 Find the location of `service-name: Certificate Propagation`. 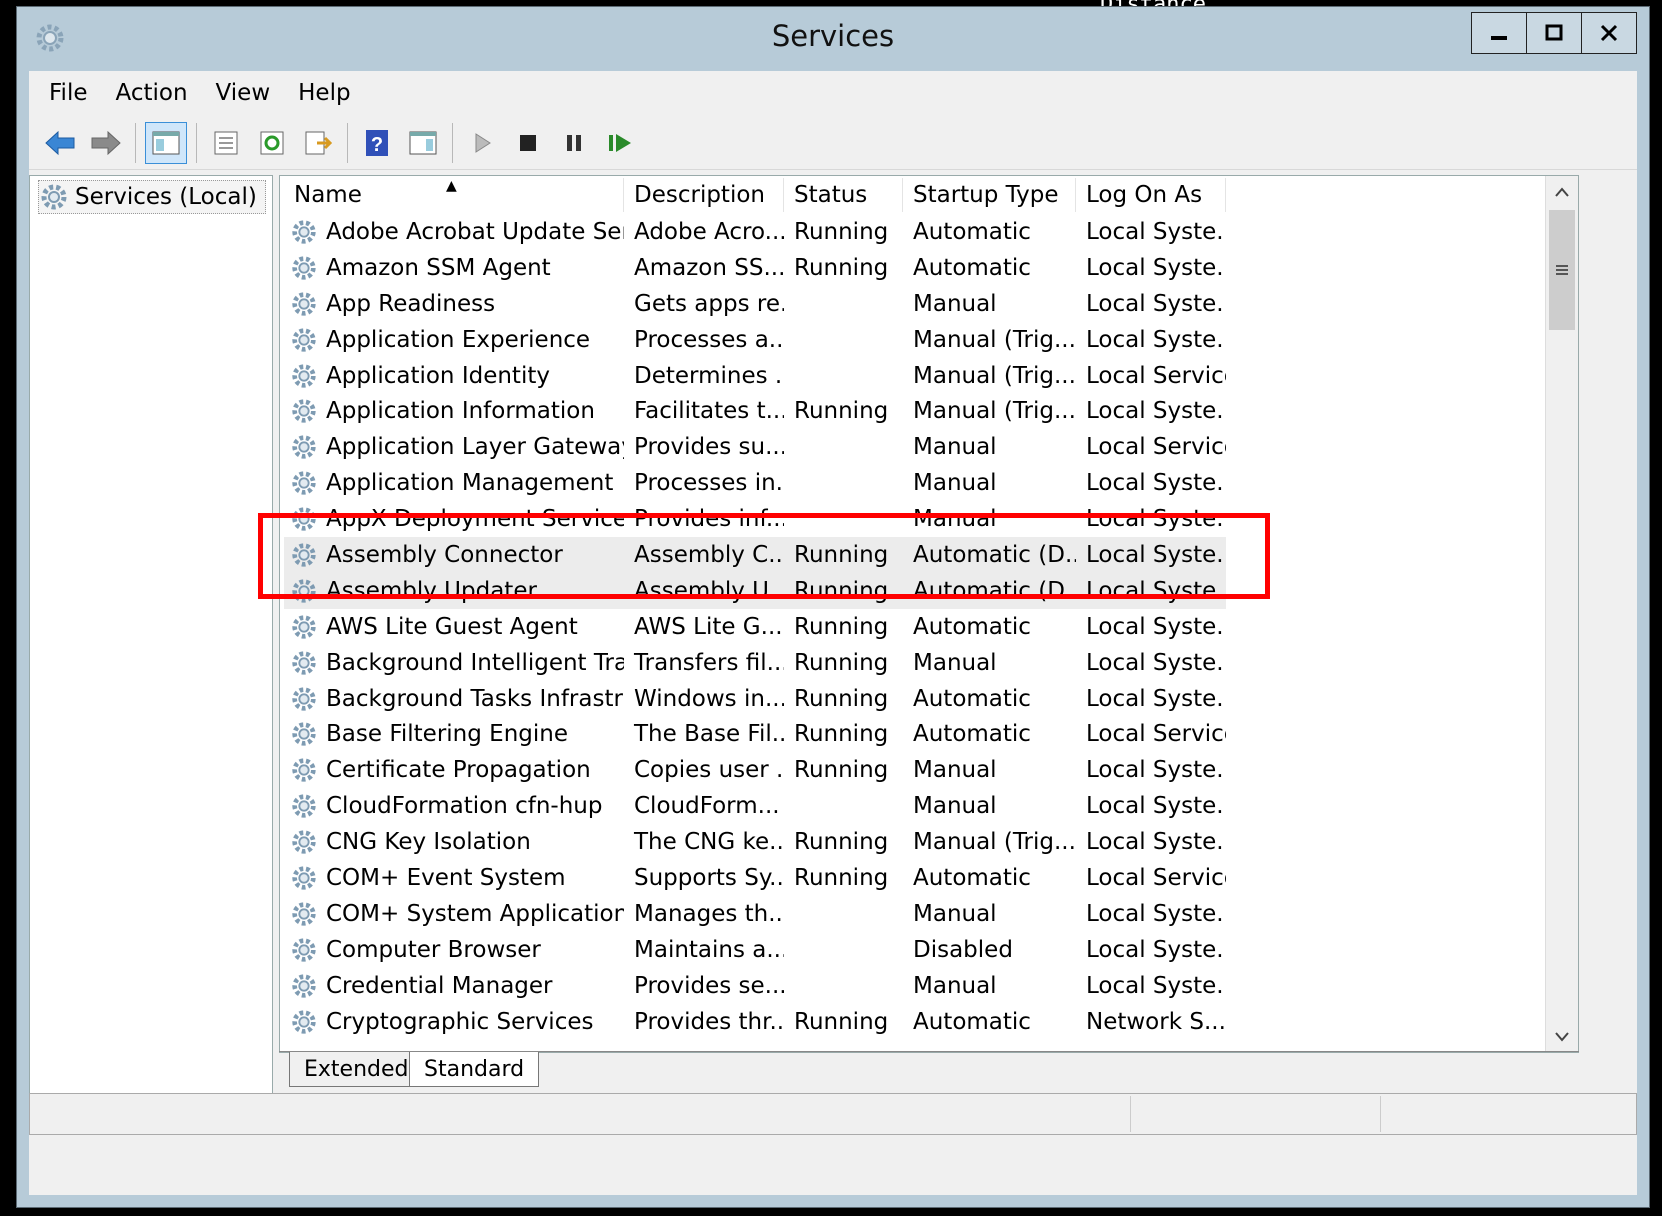

service-name: Certificate Propagation is located at coordinates (458, 770).